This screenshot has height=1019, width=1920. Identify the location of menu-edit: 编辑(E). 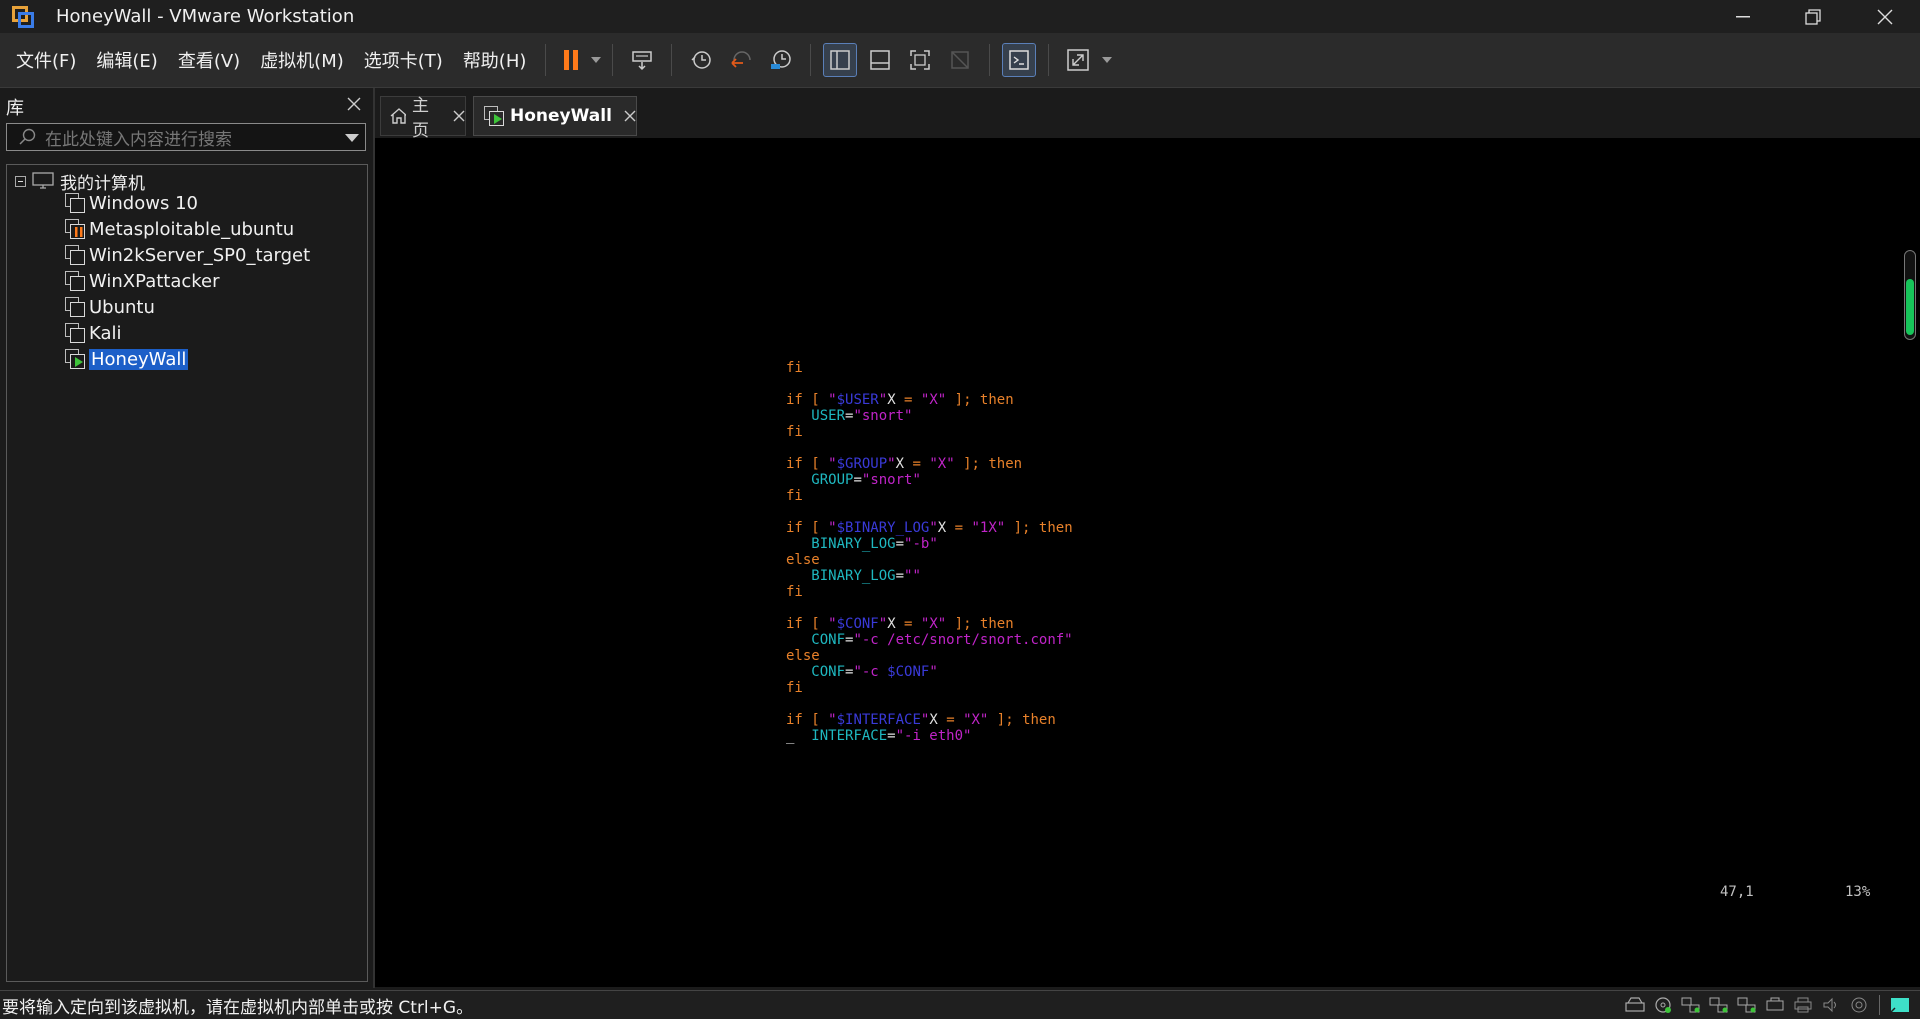
(126, 60).